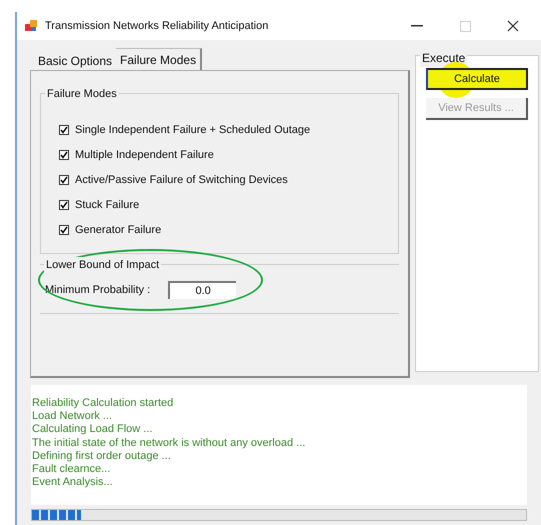 The height and width of the screenshot is (525, 541). Describe the element at coordinates (157, 26) in the screenshot. I see `window-title: Transmission Networks Reliability Anticipation` at that location.